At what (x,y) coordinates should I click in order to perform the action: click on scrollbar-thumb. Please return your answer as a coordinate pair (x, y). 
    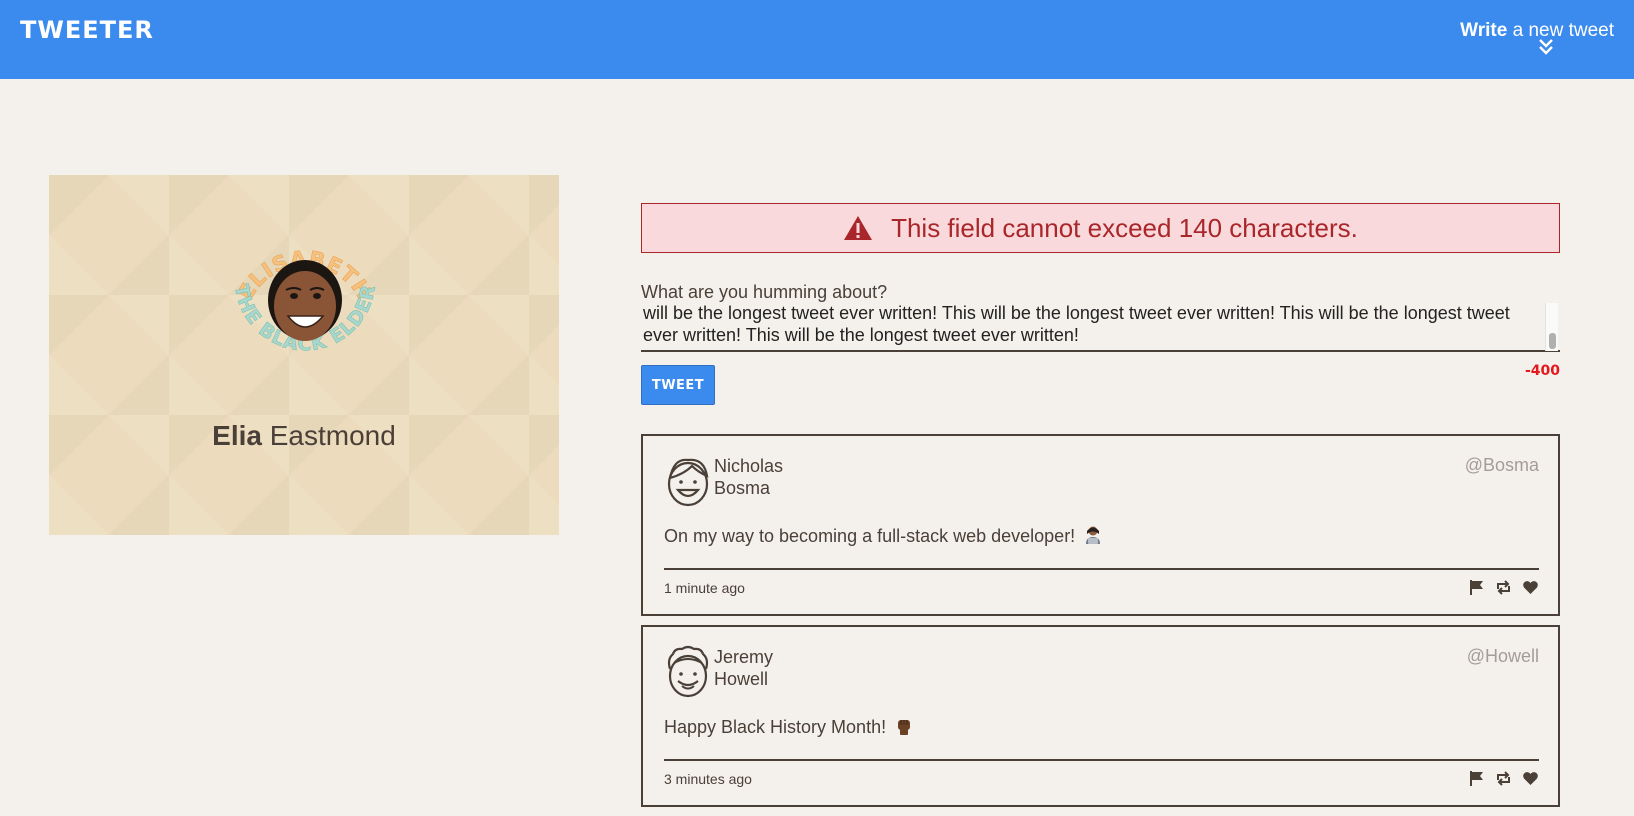
    Looking at the image, I should click on (1552, 341).